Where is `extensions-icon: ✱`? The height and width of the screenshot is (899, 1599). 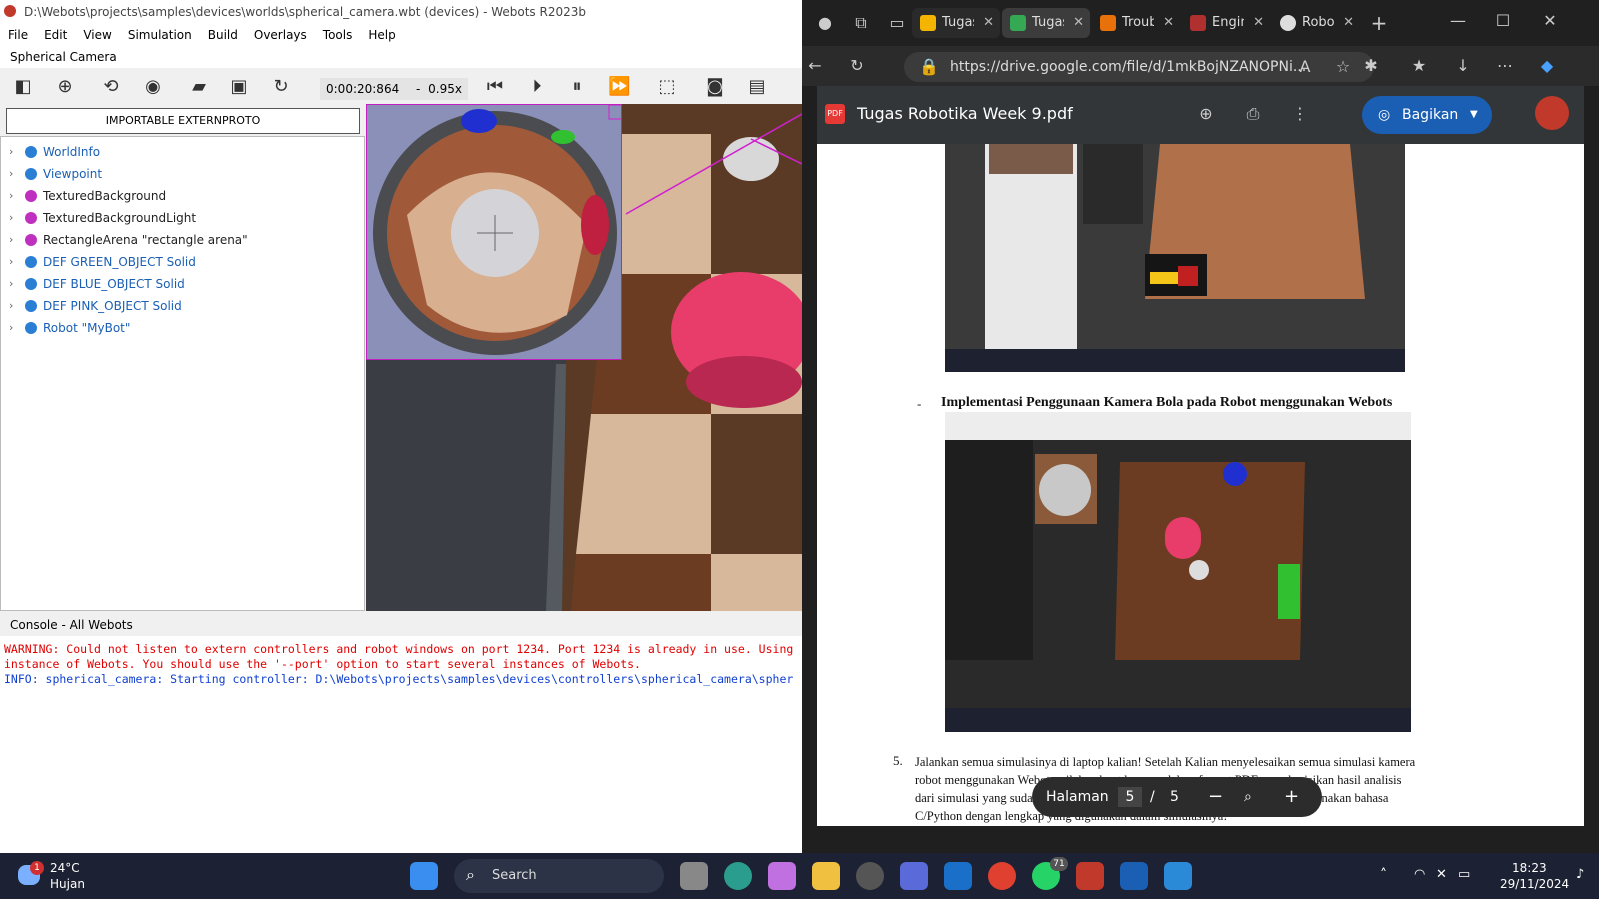 extensions-icon: ✱ is located at coordinates (1371, 66).